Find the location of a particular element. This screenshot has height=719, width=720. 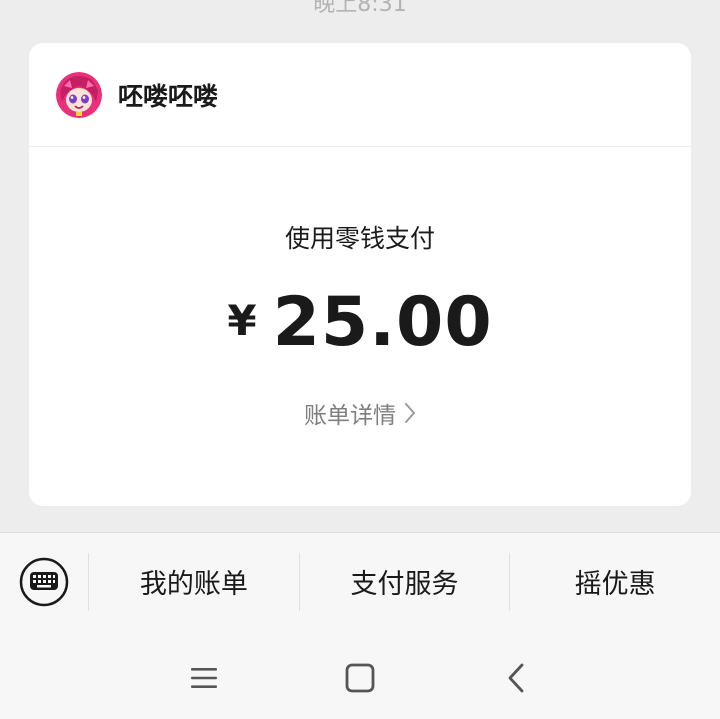

menu-item-my-bills: 我的账单 is located at coordinates (194, 582).